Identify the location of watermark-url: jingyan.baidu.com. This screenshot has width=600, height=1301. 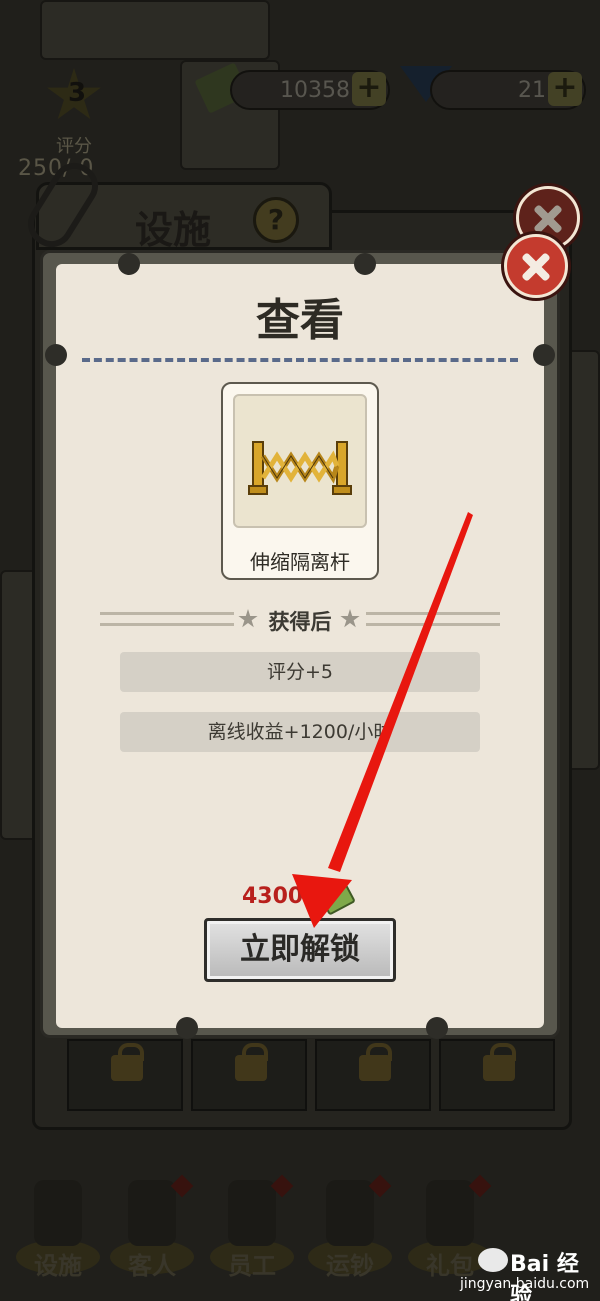
(525, 1284).